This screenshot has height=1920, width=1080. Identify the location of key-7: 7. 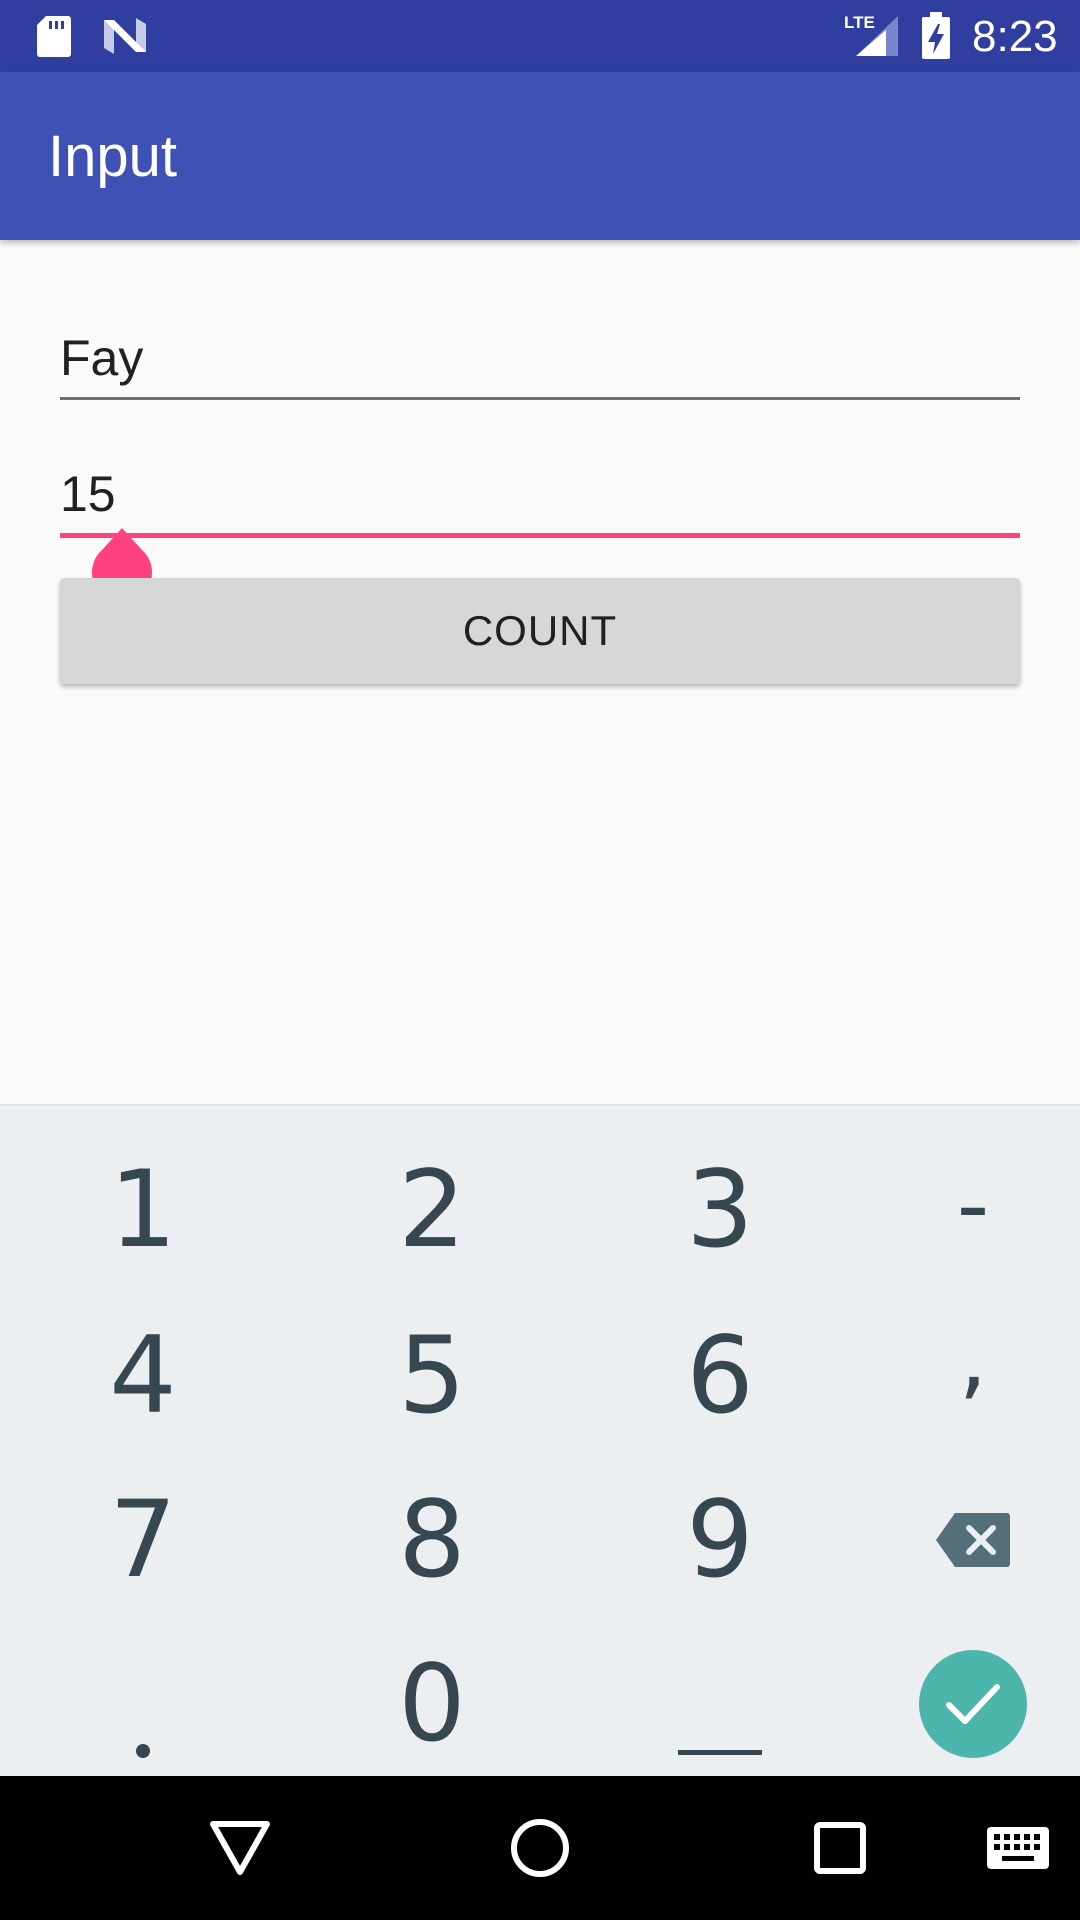
(143, 1540).